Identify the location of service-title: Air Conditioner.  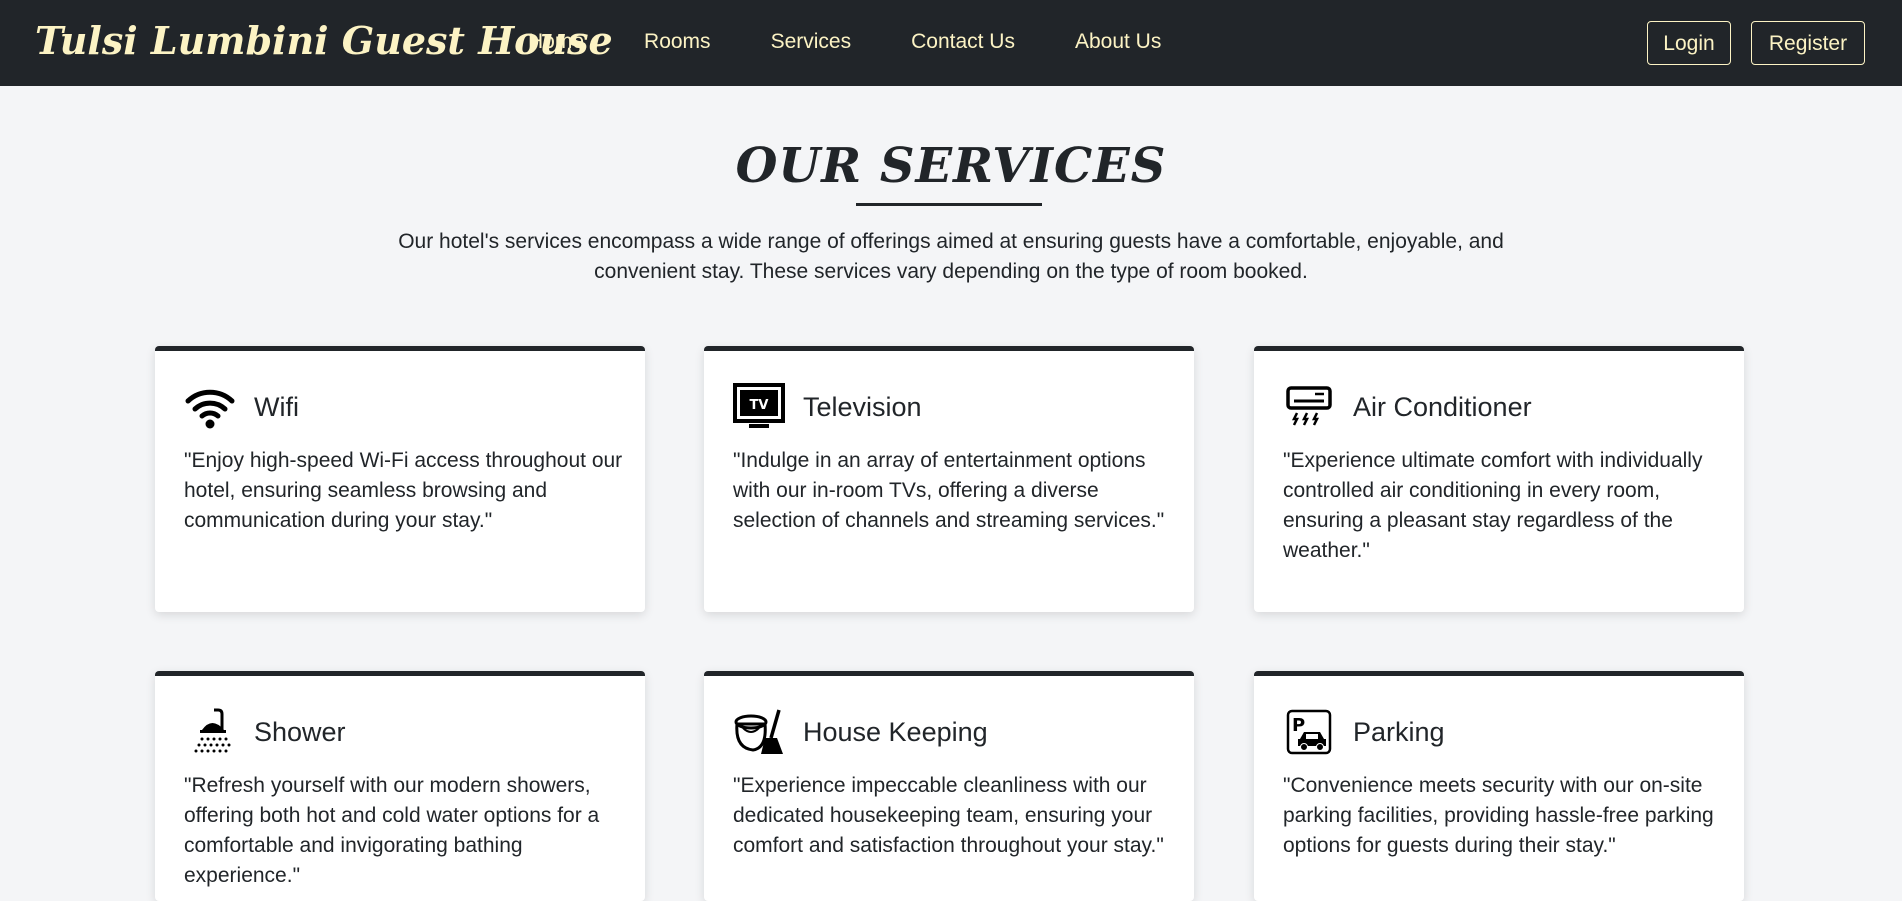
(1442, 406).